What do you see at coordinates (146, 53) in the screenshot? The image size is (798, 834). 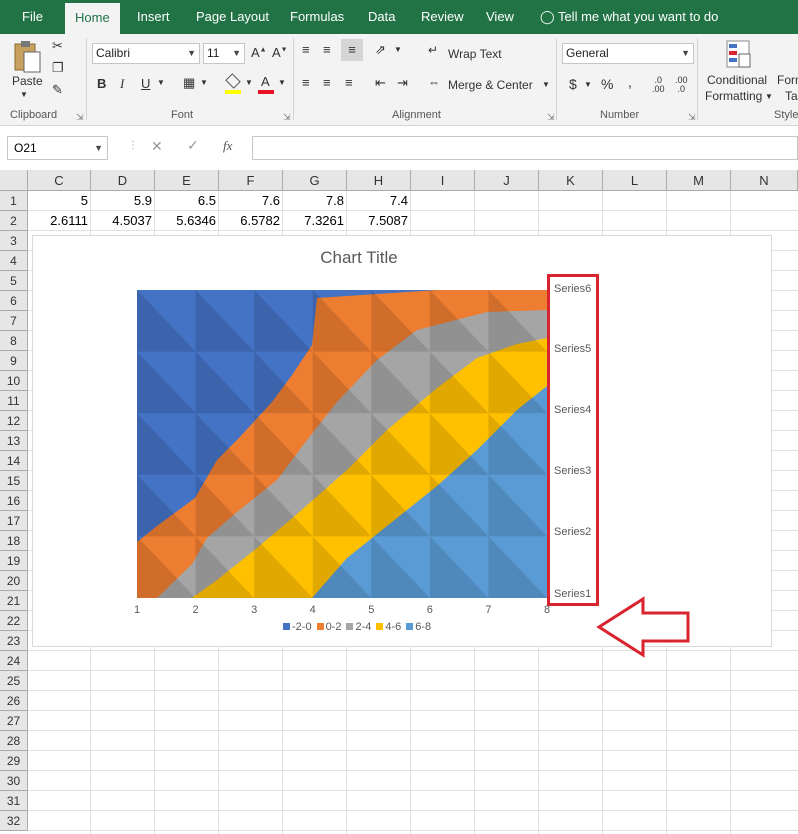 I see `font-name-dropdown: Calibri ▼` at bounding box center [146, 53].